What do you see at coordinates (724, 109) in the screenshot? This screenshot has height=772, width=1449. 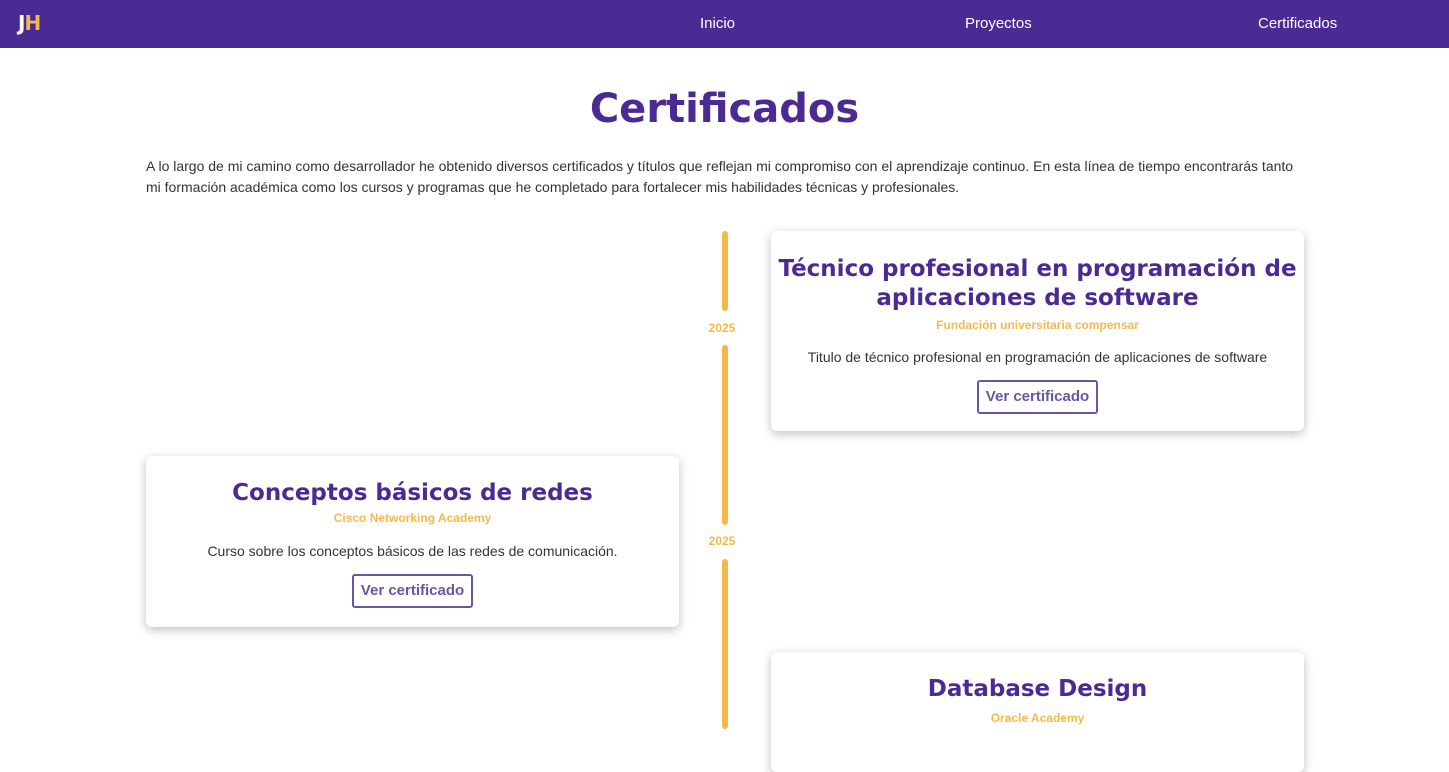 I see `page-title: Certificados` at bounding box center [724, 109].